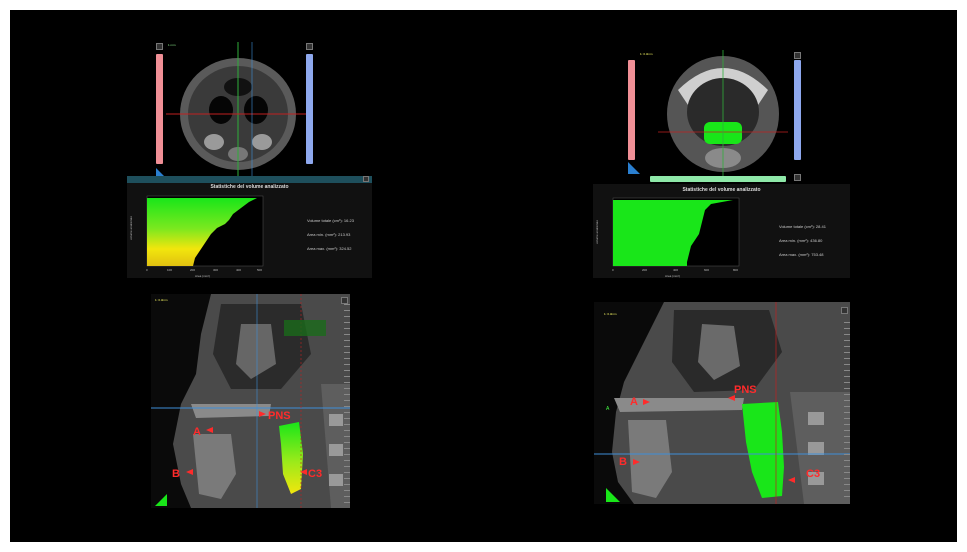 This screenshot has height=552, width=967. I want to click on right-b-arrow, so click(636, 462).